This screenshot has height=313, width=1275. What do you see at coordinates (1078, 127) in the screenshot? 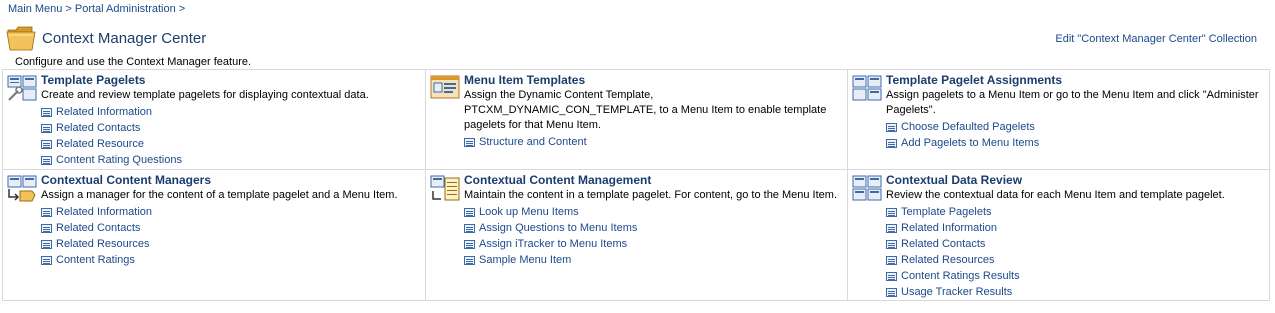
I see `list-item: Choose Defaulted Pagelets` at bounding box center [1078, 127].